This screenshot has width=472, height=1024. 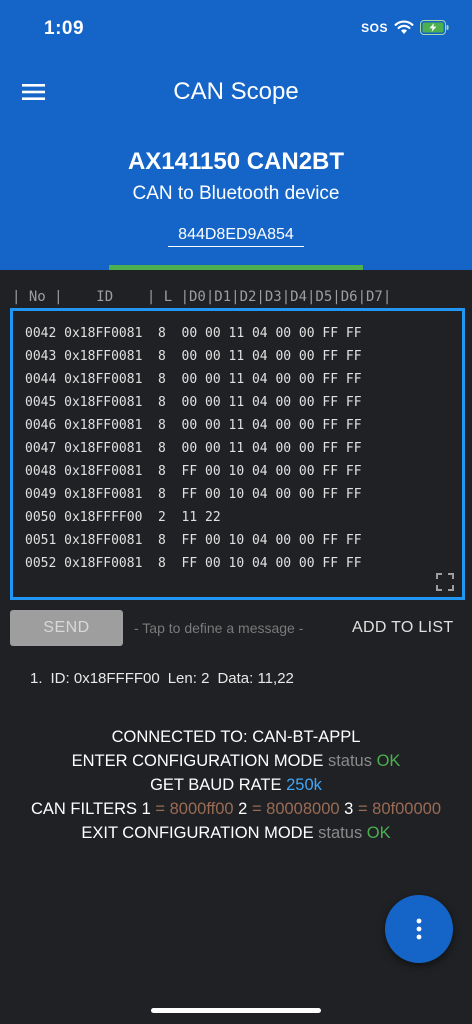 What do you see at coordinates (197, 761) in the screenshot?
I see `log-enter-config-label: ENTER CONFIGURATION MODE` at bounding box center [197, 761].